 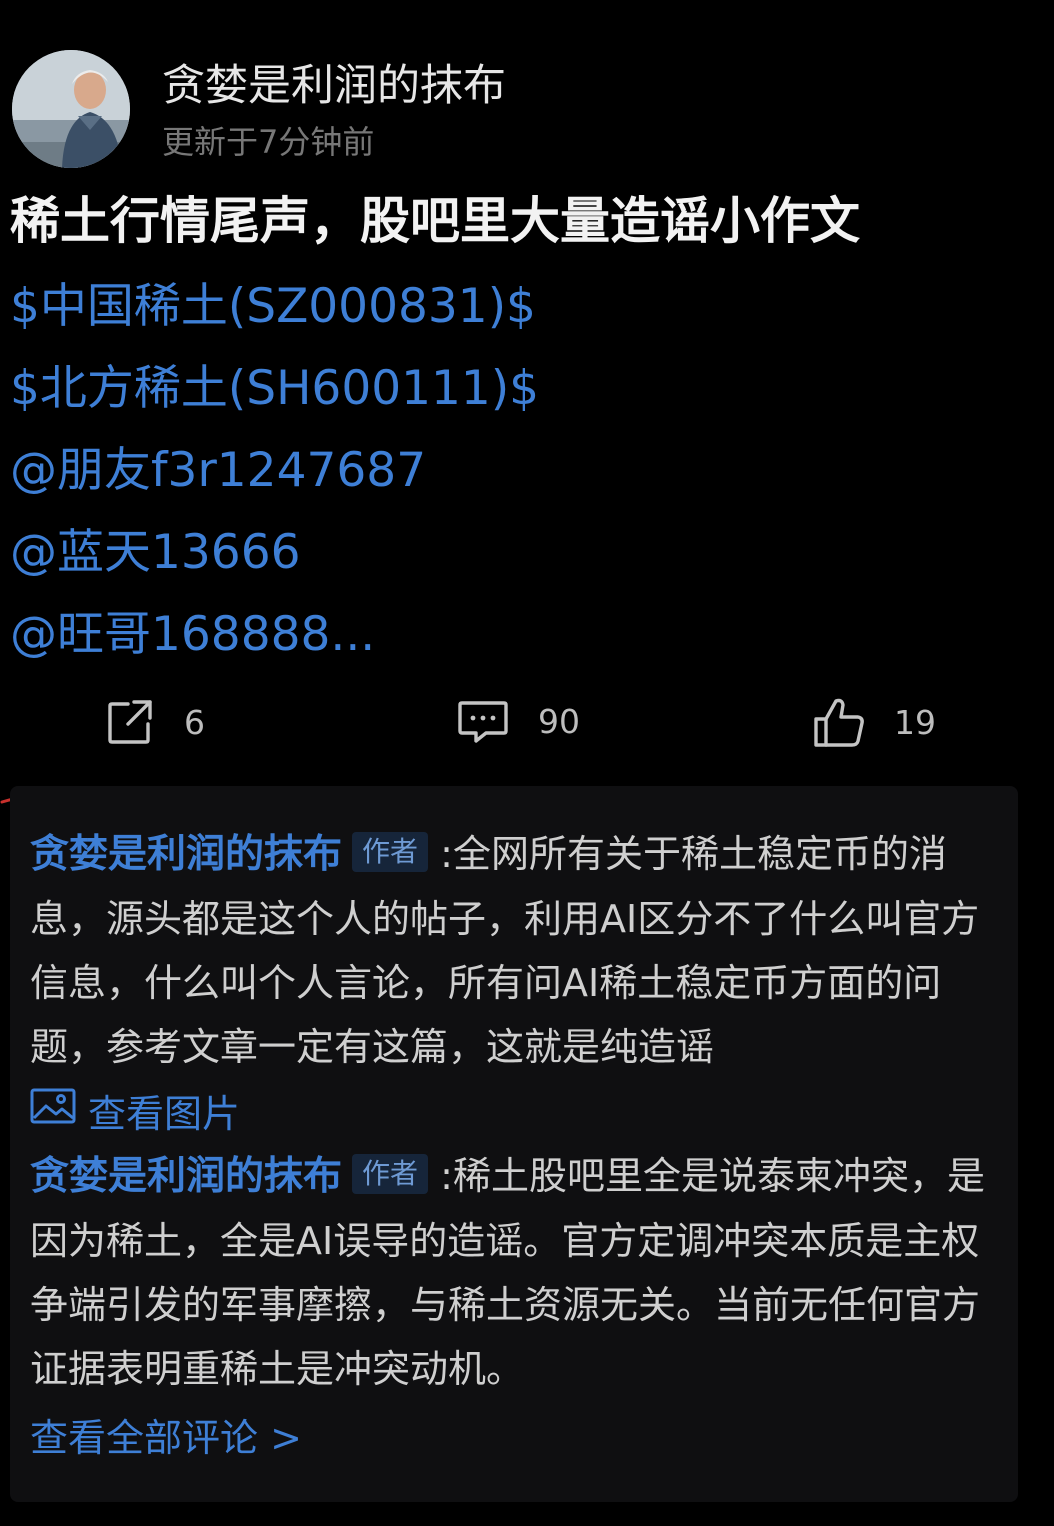 What do you see at coordinates (194, 722) in the screenshot?
I see `share-count: 6` at bounding box center [194, 722].